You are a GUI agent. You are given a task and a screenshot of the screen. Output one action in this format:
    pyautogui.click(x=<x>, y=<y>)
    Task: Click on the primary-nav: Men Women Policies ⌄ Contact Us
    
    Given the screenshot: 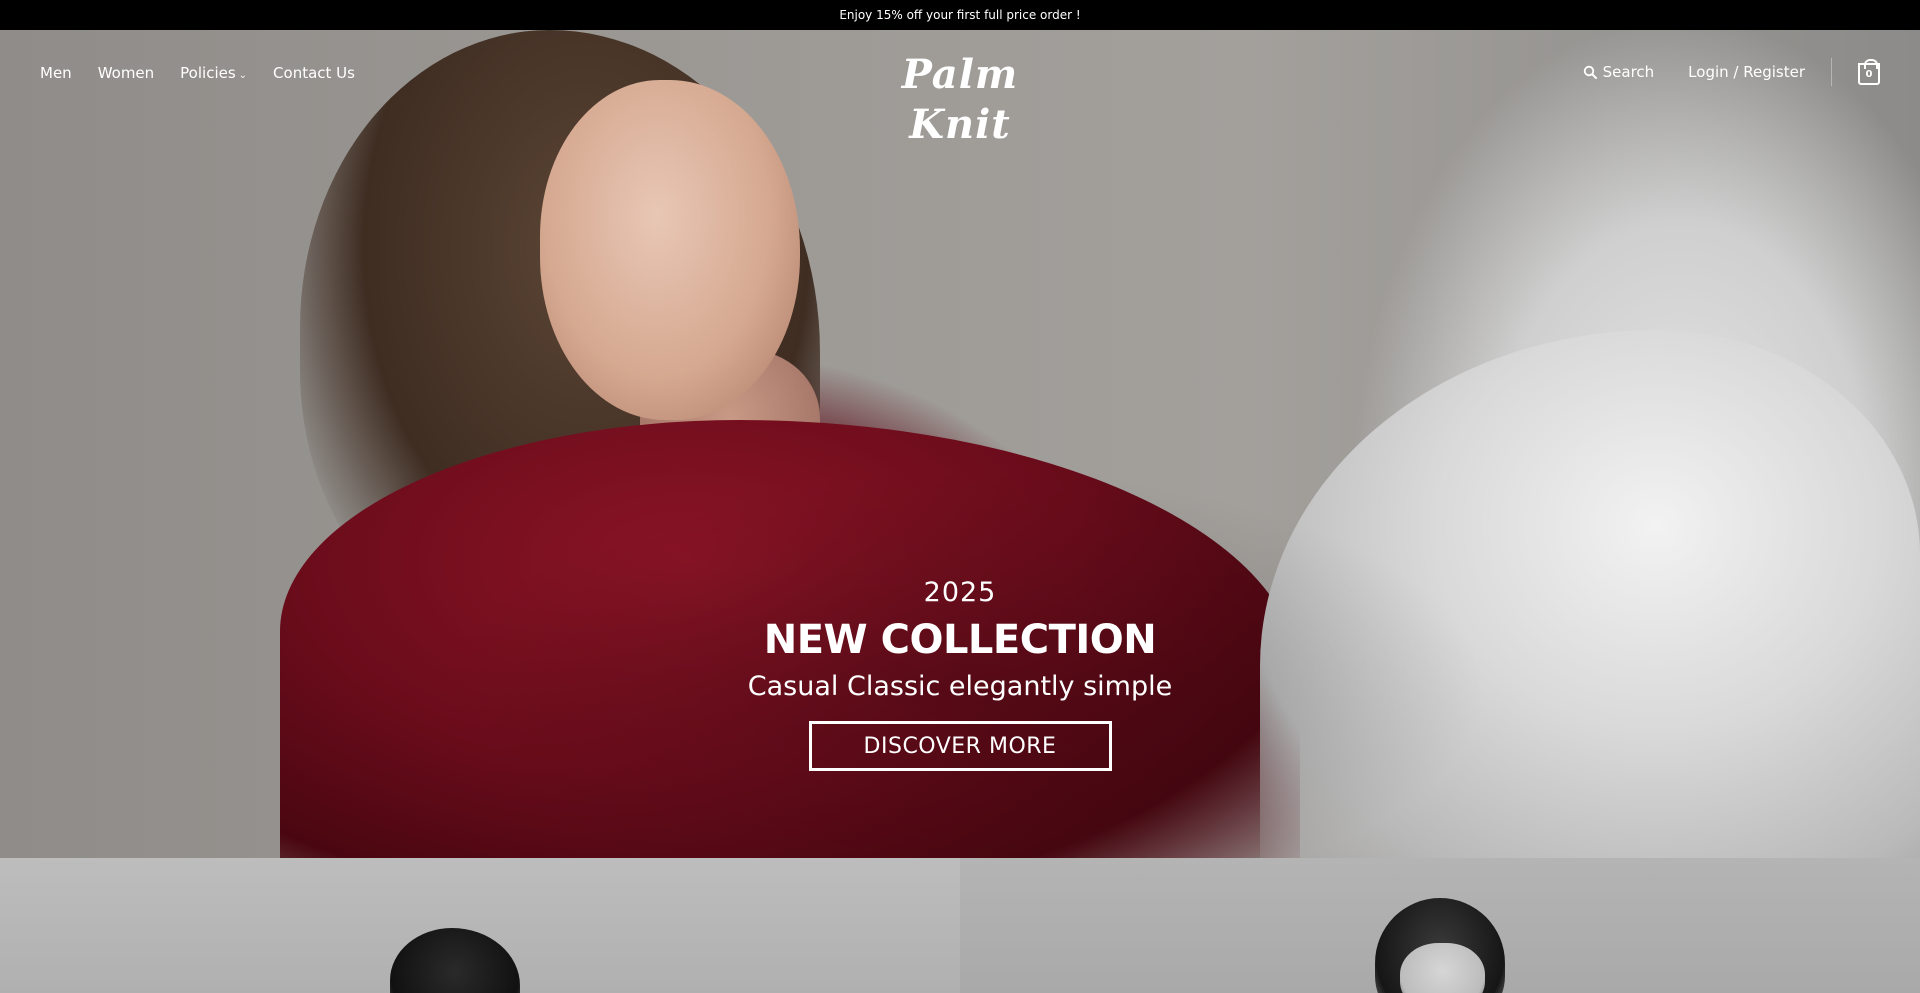 What is the action you would take?
    pyautogui.click(x=197, y=73)
    